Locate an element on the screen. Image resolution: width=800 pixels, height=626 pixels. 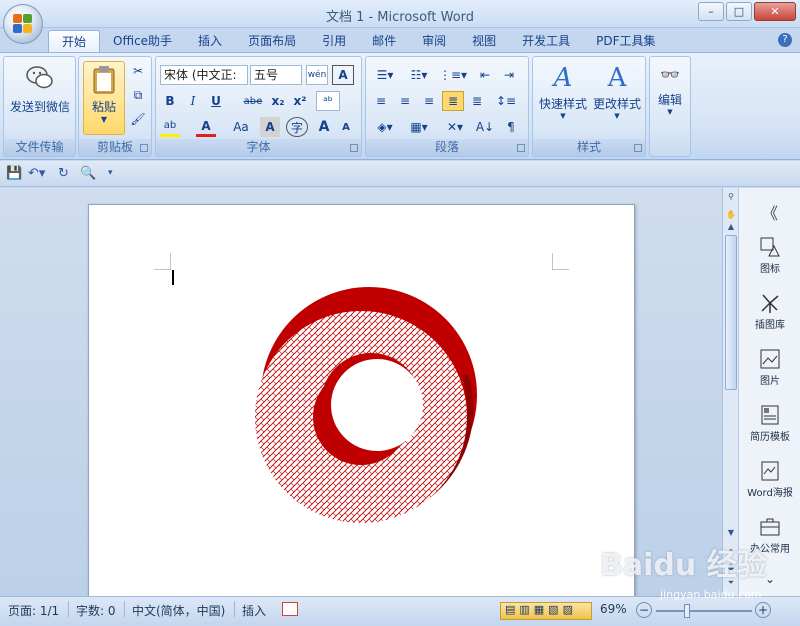
close-button: ✕ is located at coordinates (775, 11).